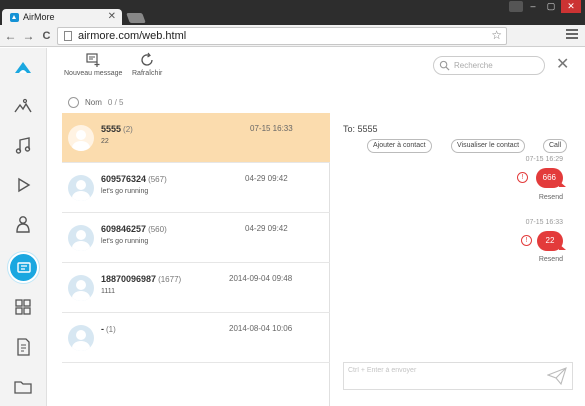 This screenshot has height=406, width=585. What do you see at coordinates (196, 138) in the screenshot?
I see `conversation-row: 5555 (2) 07-15 16:33 22` at bounding box center [196, 138].